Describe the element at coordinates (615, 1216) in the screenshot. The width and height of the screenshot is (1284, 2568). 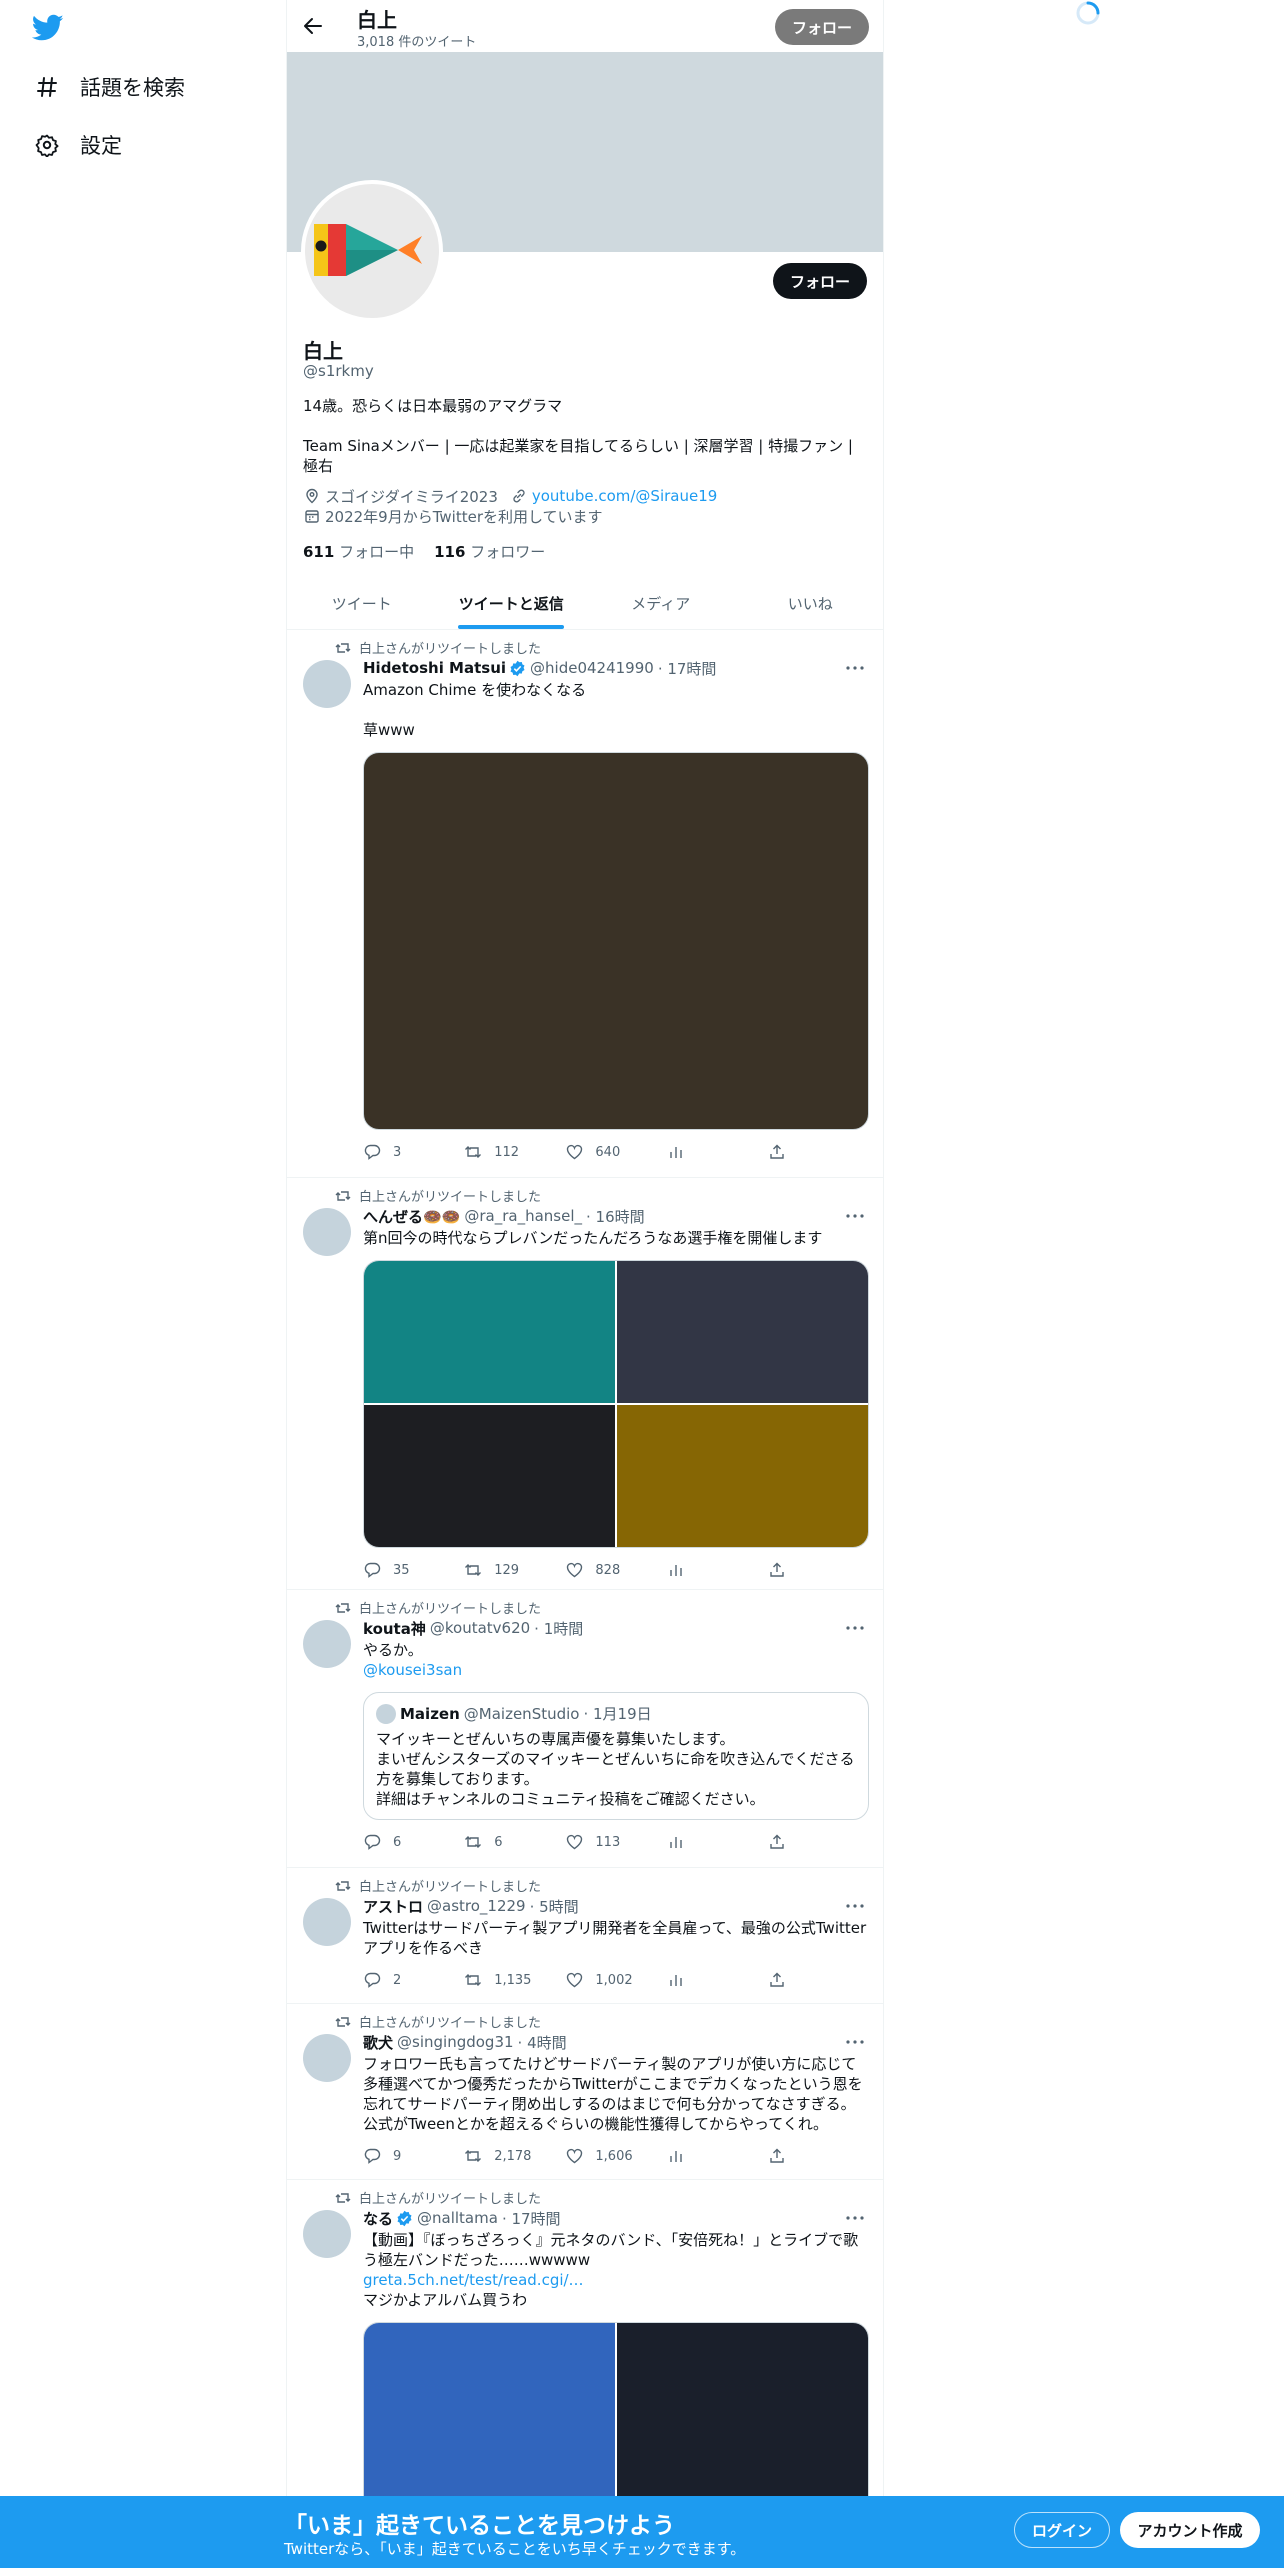
I see `tweet-time: · 16時間` at that location.